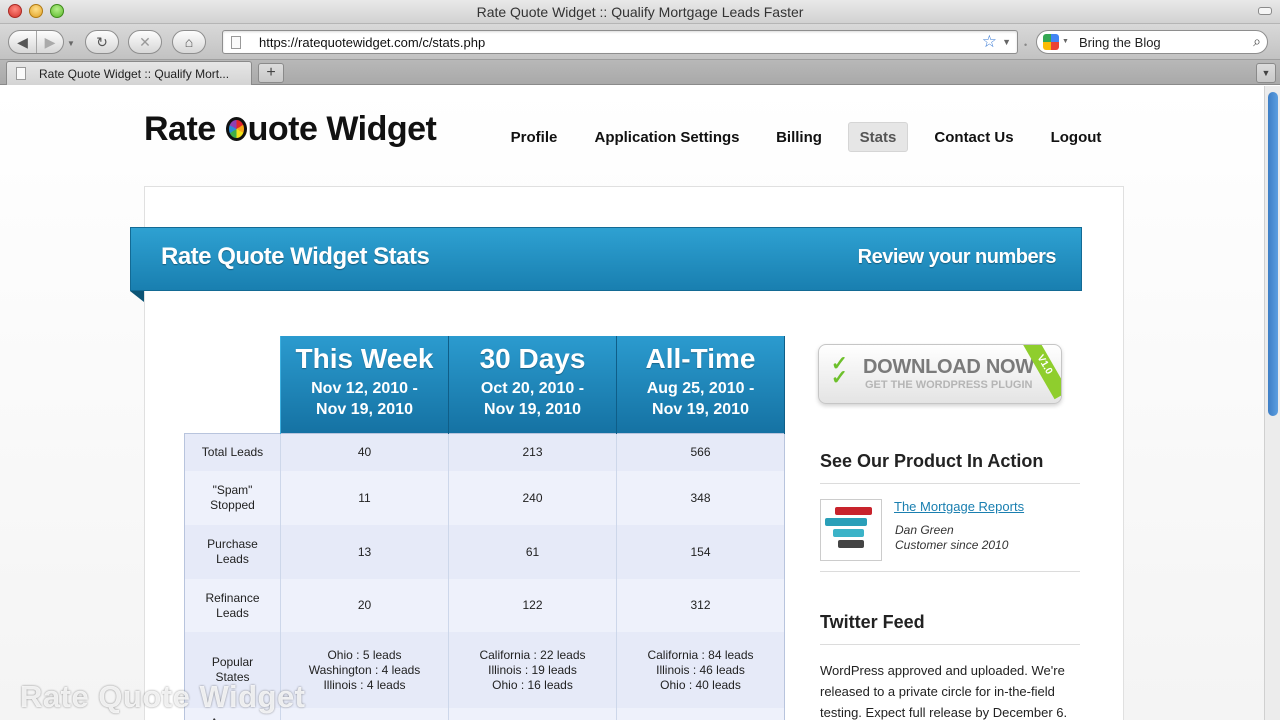  What do you see at coordinates (1065, 41) in the screenshot?
I see `engine-dropdown-icon: ▼` at bounding box center [1065, 41].